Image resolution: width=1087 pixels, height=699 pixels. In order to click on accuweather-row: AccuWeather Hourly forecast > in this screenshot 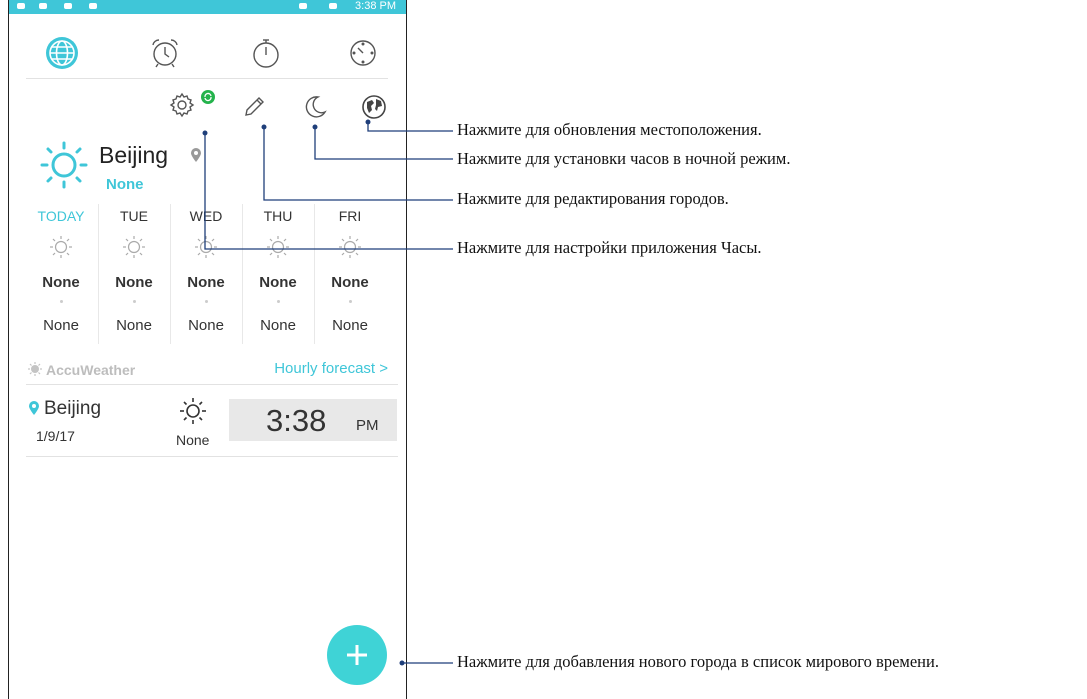, I will do `click(212, 370)`.